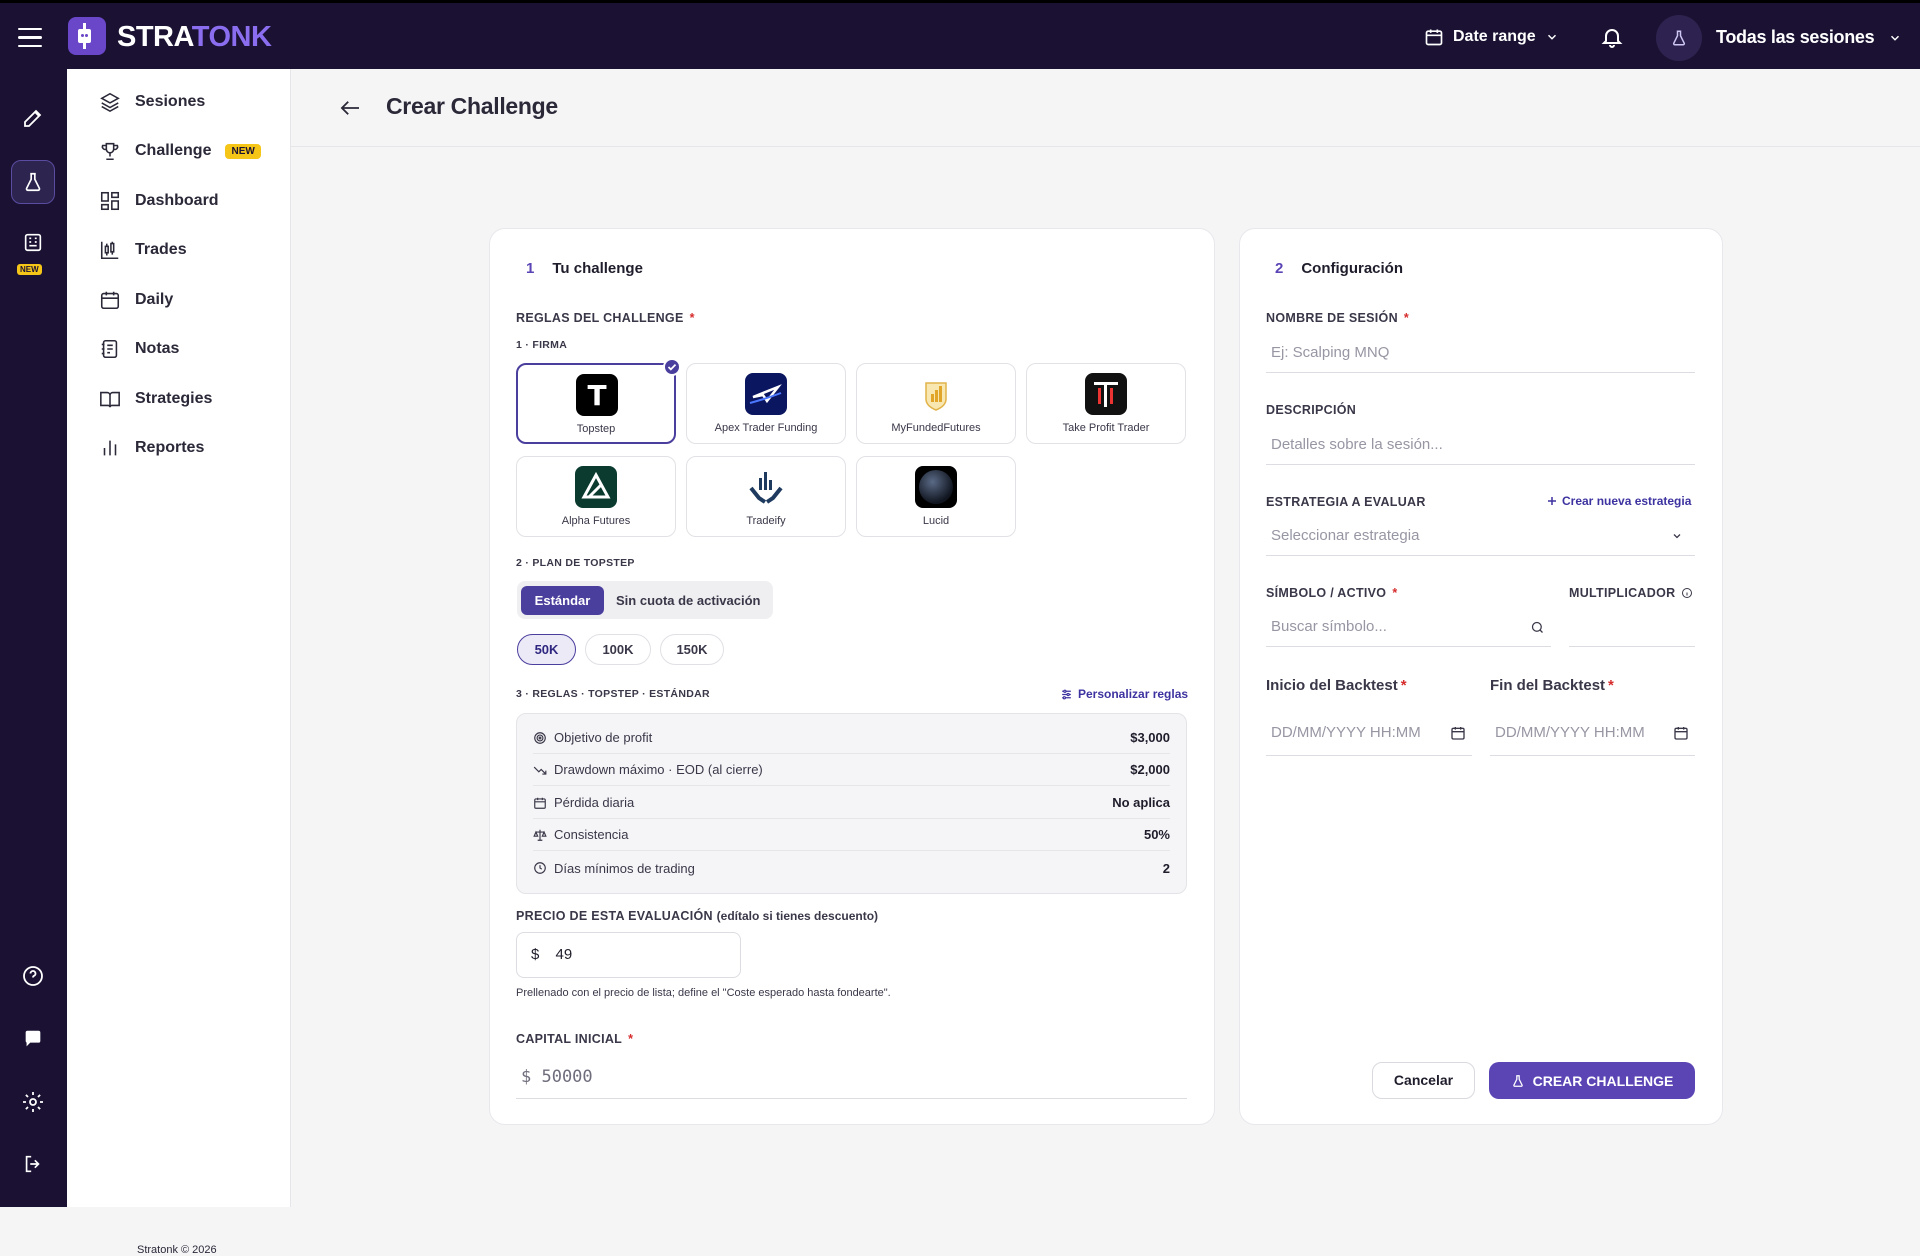  What do you see at coordinates (851, 1078) in the screenshot?
I see `capital-input: $ 50000` at bounding box center [851, 1078].